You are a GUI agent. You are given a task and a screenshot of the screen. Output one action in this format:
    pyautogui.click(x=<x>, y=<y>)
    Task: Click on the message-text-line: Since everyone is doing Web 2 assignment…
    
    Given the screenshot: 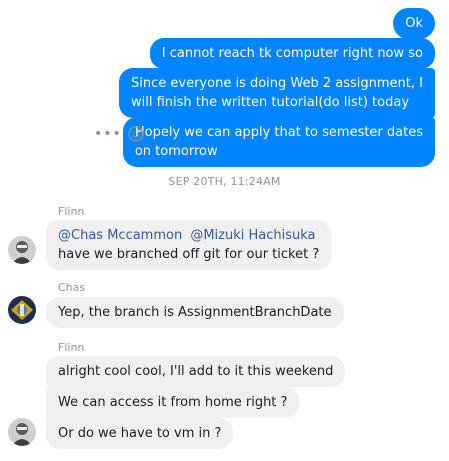 What is the action you would take?
    pyautogui.click(x=277, y=83)
    